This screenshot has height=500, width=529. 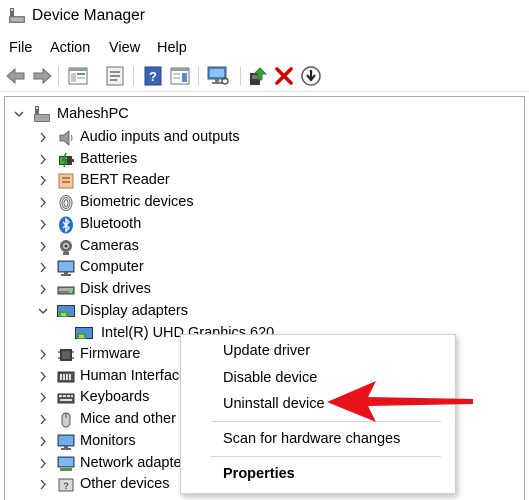 I want to click on help-icon: ?, so click(x=153, y=76).